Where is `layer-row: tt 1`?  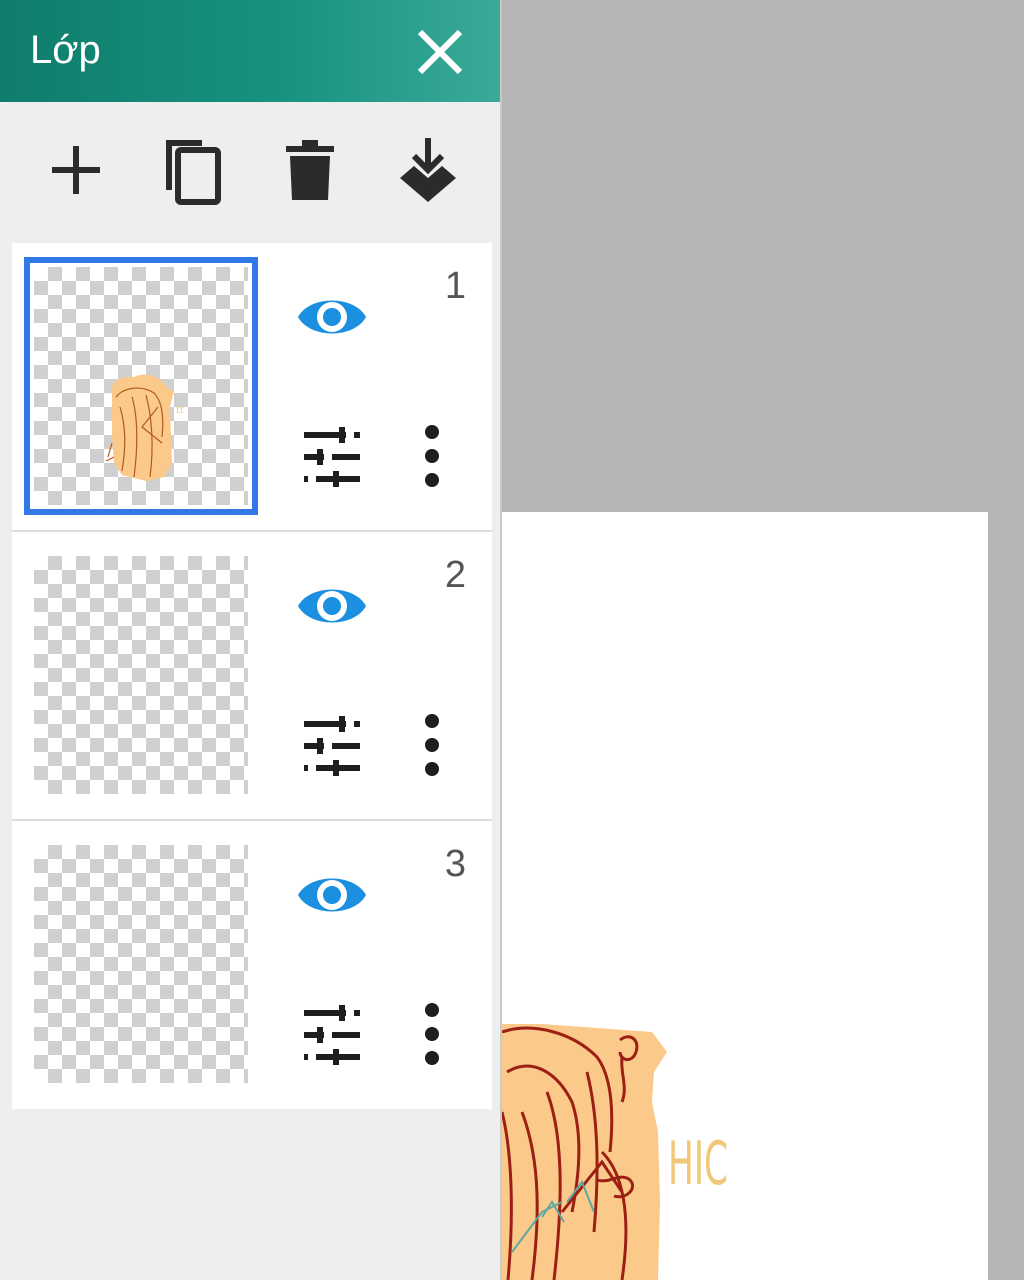
layer-row: tt 1 is located at coordinates (252, 387).